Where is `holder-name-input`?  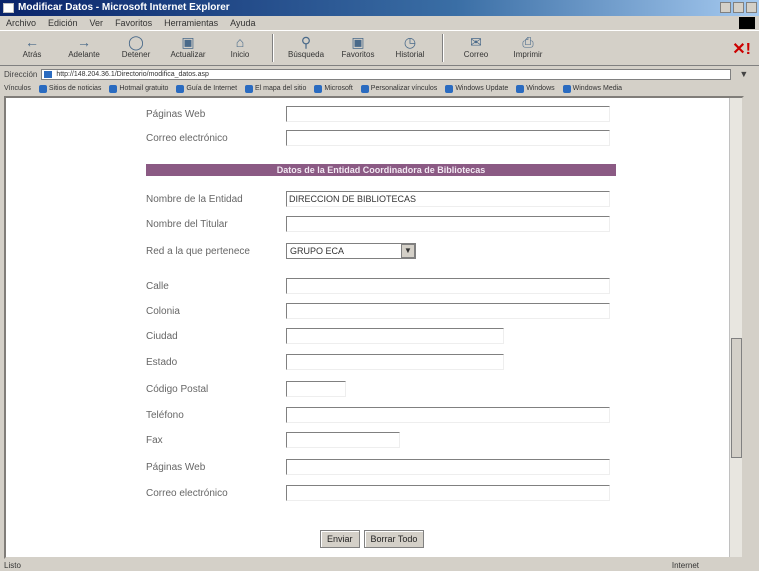 holder-name-input is located at coordinates (448, 224).